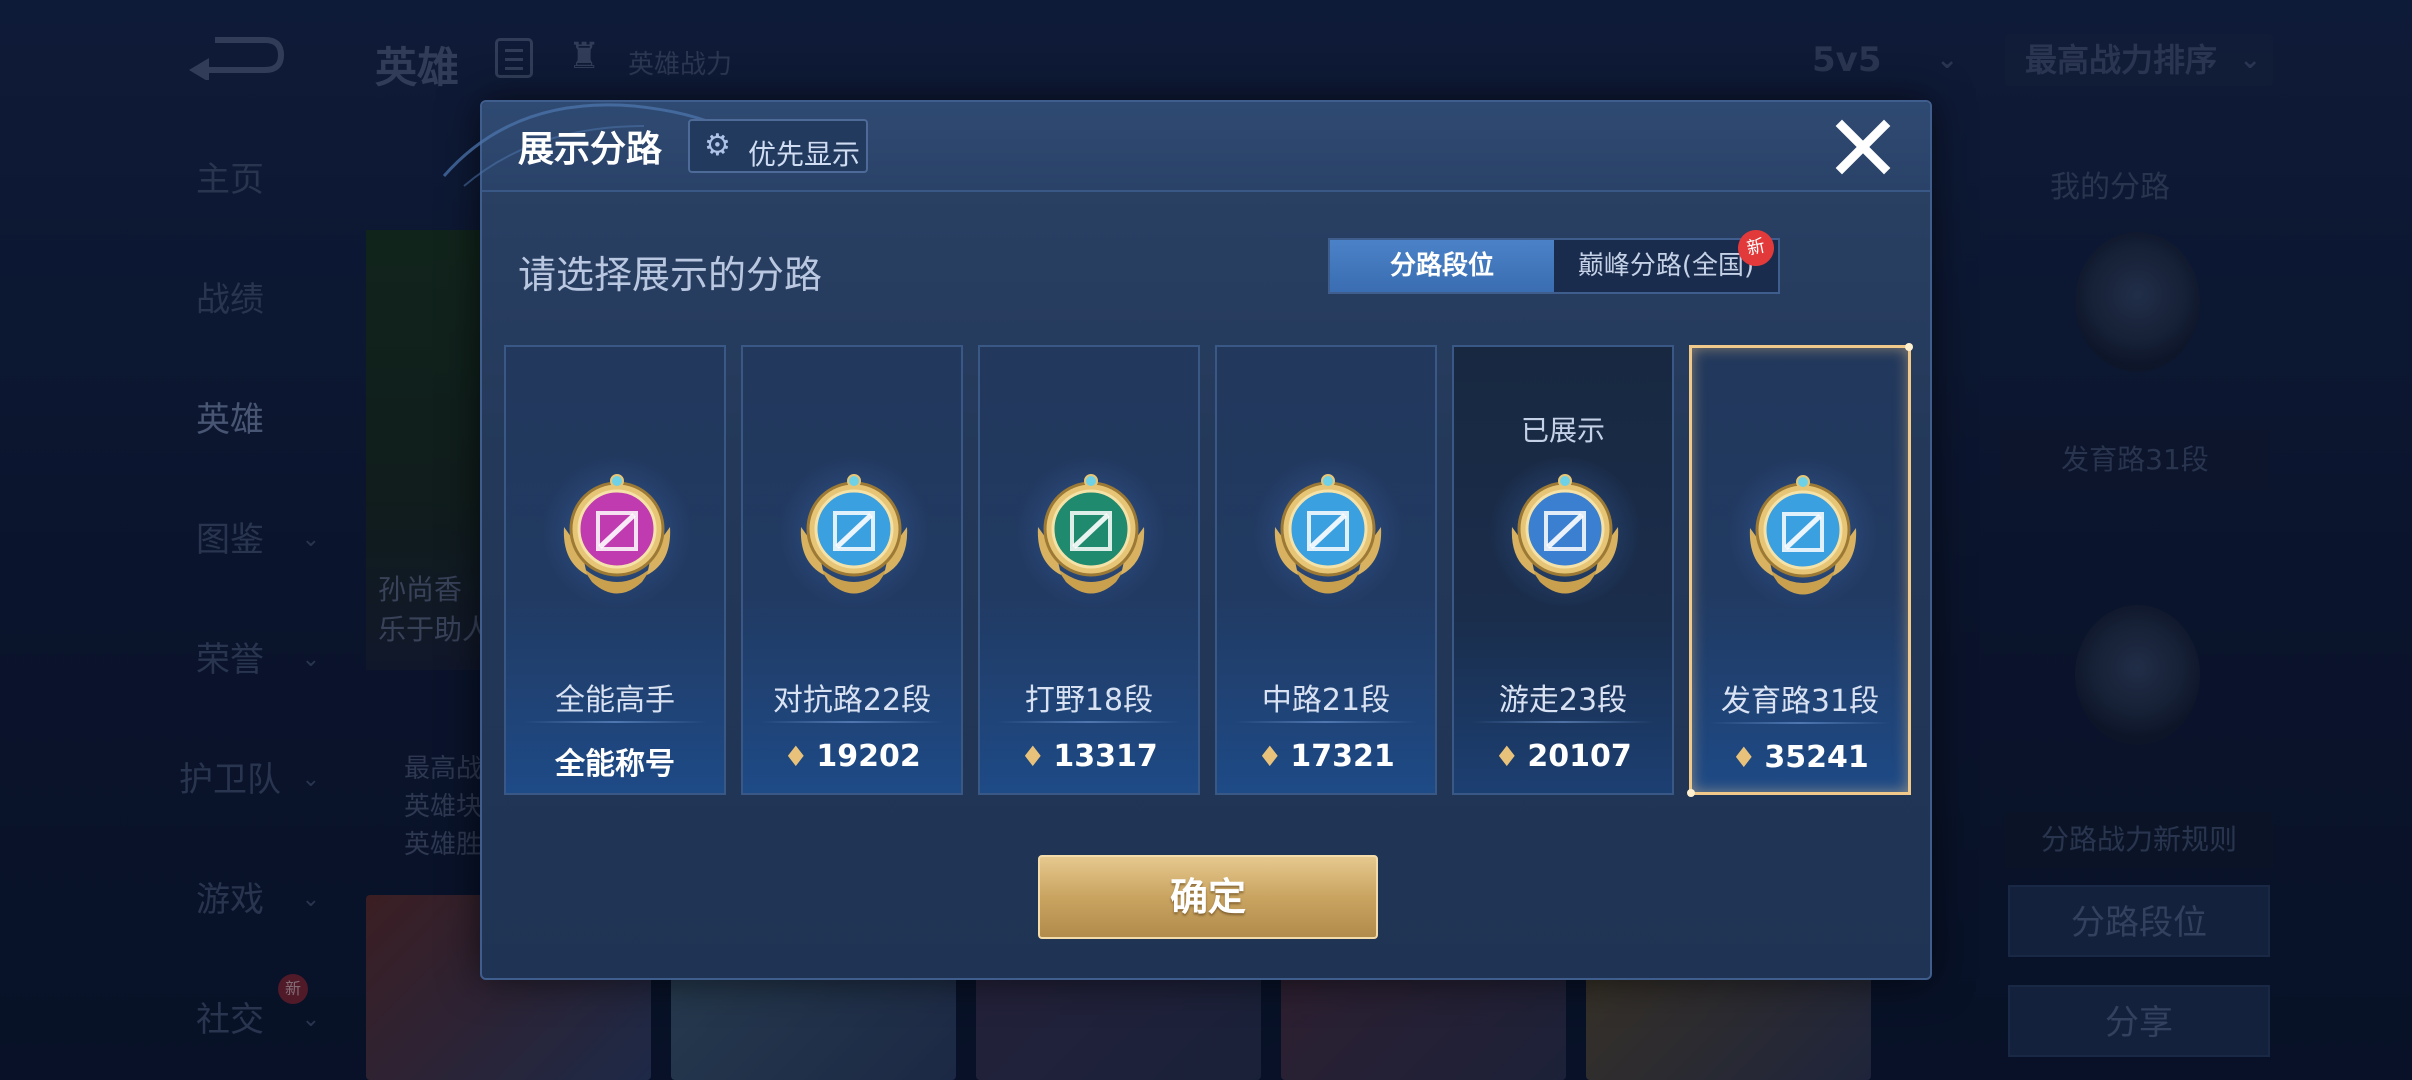 Image resolution: width=2412 pixels, height=1080 pixels. I want to click on lane-card: 打野18段 ♦ 13317, so click(1089, 570).